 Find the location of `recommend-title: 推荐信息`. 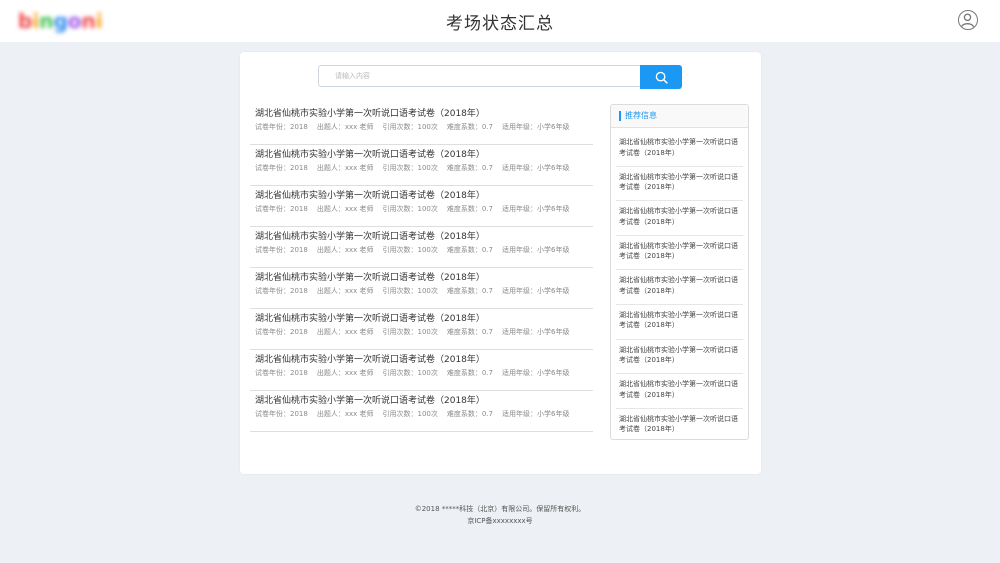

recommend-title: 推荐信息 is located at coordinates (641, 115).